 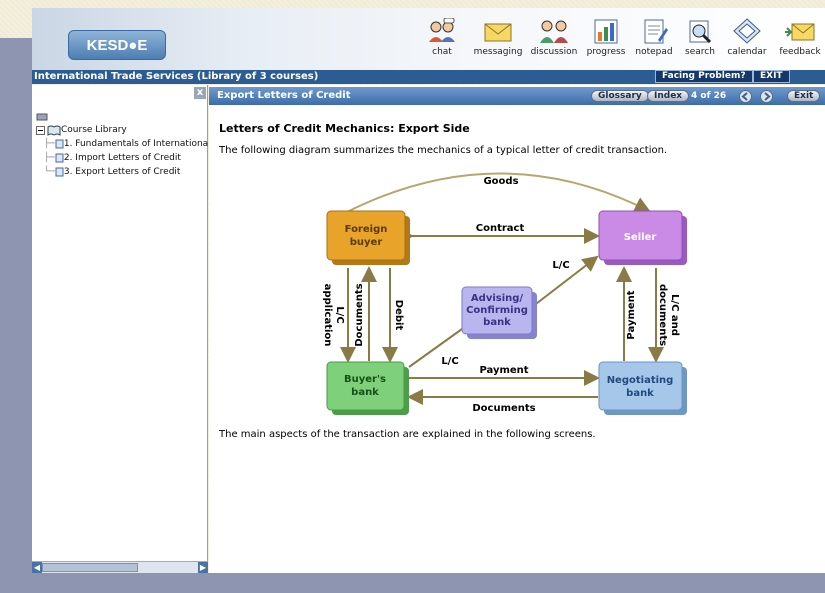 I want to click on scroll-right-icon: ▶, so click(x=203, y=567).